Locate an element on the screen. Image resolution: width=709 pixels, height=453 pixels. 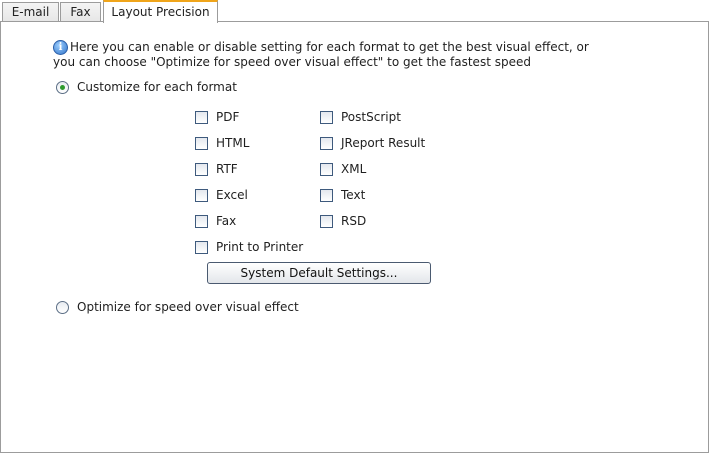
text-checkbox is located at coordinates (326, 195).